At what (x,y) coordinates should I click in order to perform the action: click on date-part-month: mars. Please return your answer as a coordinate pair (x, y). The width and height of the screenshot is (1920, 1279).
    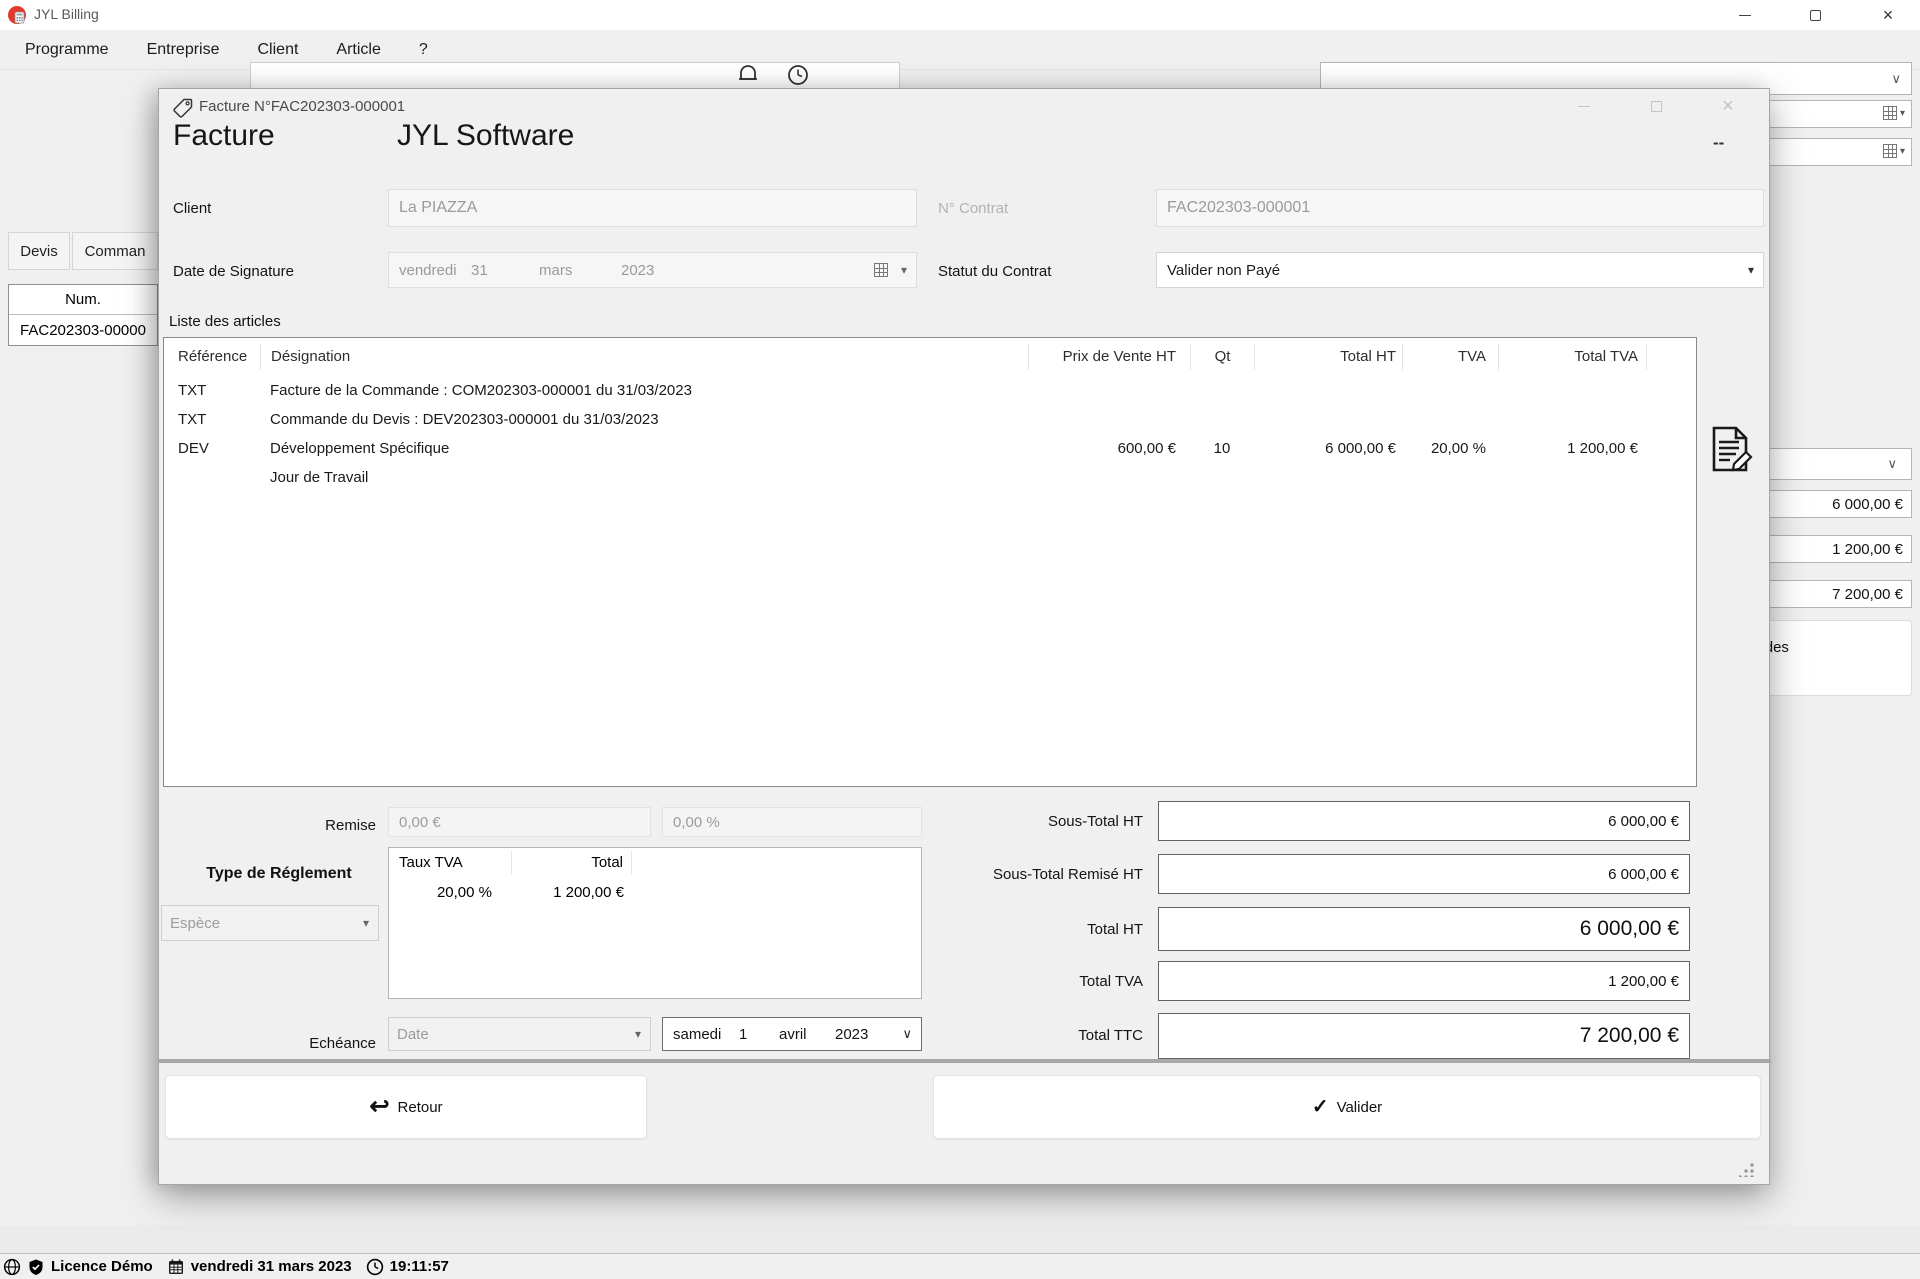
    Looking at the image, I should click on (556, 270).